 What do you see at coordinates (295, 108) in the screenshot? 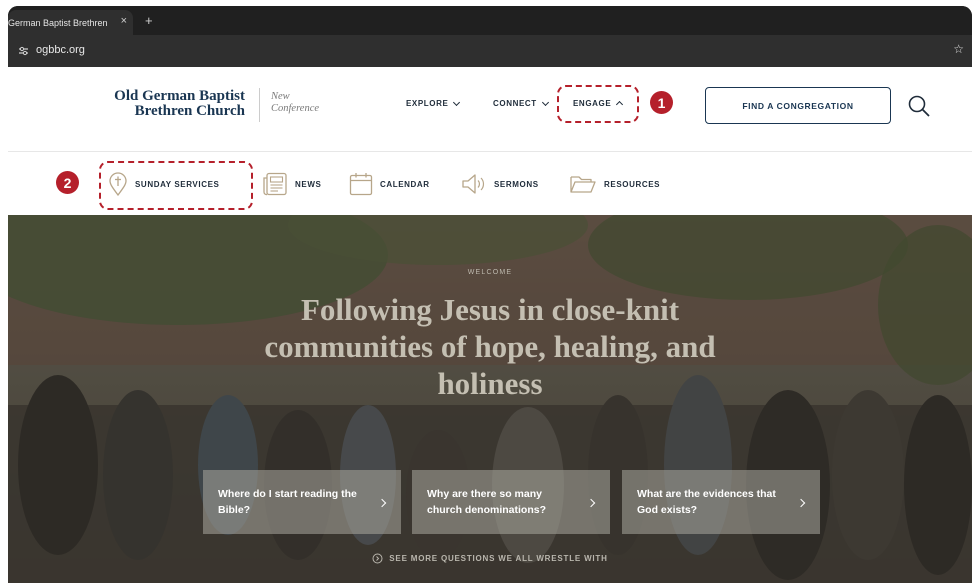
I see `logo-sub-line-2: Conference` at bounding box center [295, 108].